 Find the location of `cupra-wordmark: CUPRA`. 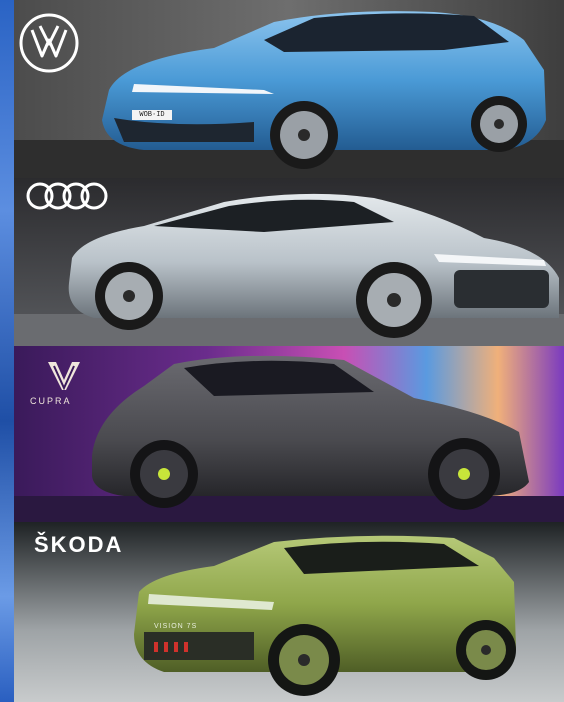

cupra-wordmark: CUPRA is located at coordinates (51, 401).